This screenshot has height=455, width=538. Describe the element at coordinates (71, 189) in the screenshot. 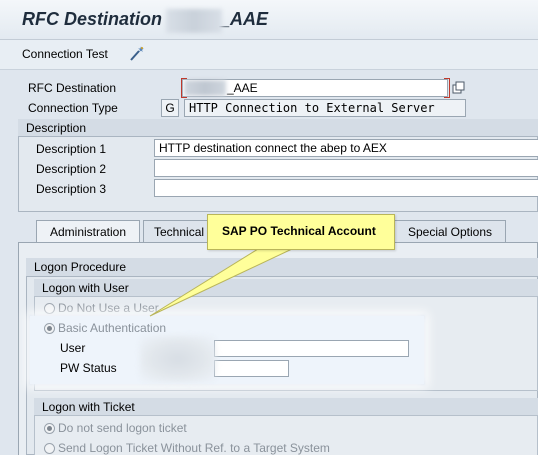

I see `description-3-label: Description 3` at that location.